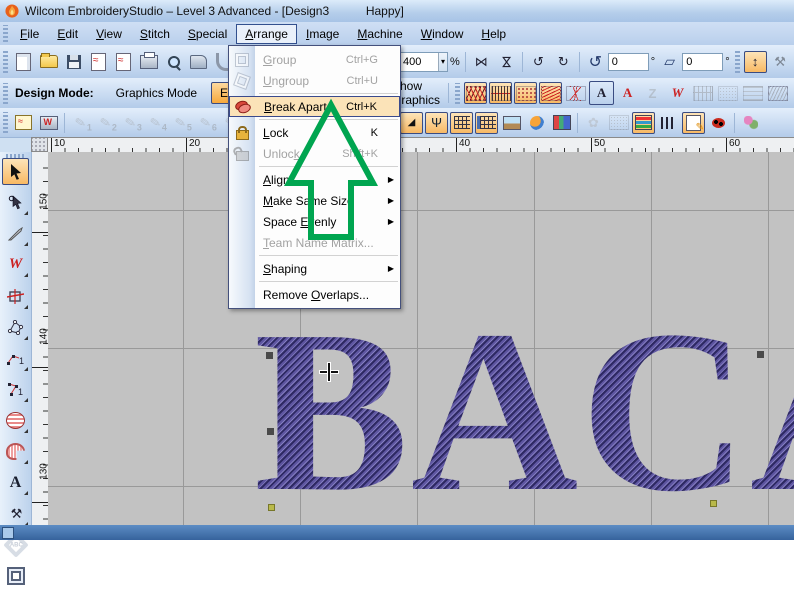  I want to click on menu-item-unlock: Unlock Shift+K, so click(314, 153).